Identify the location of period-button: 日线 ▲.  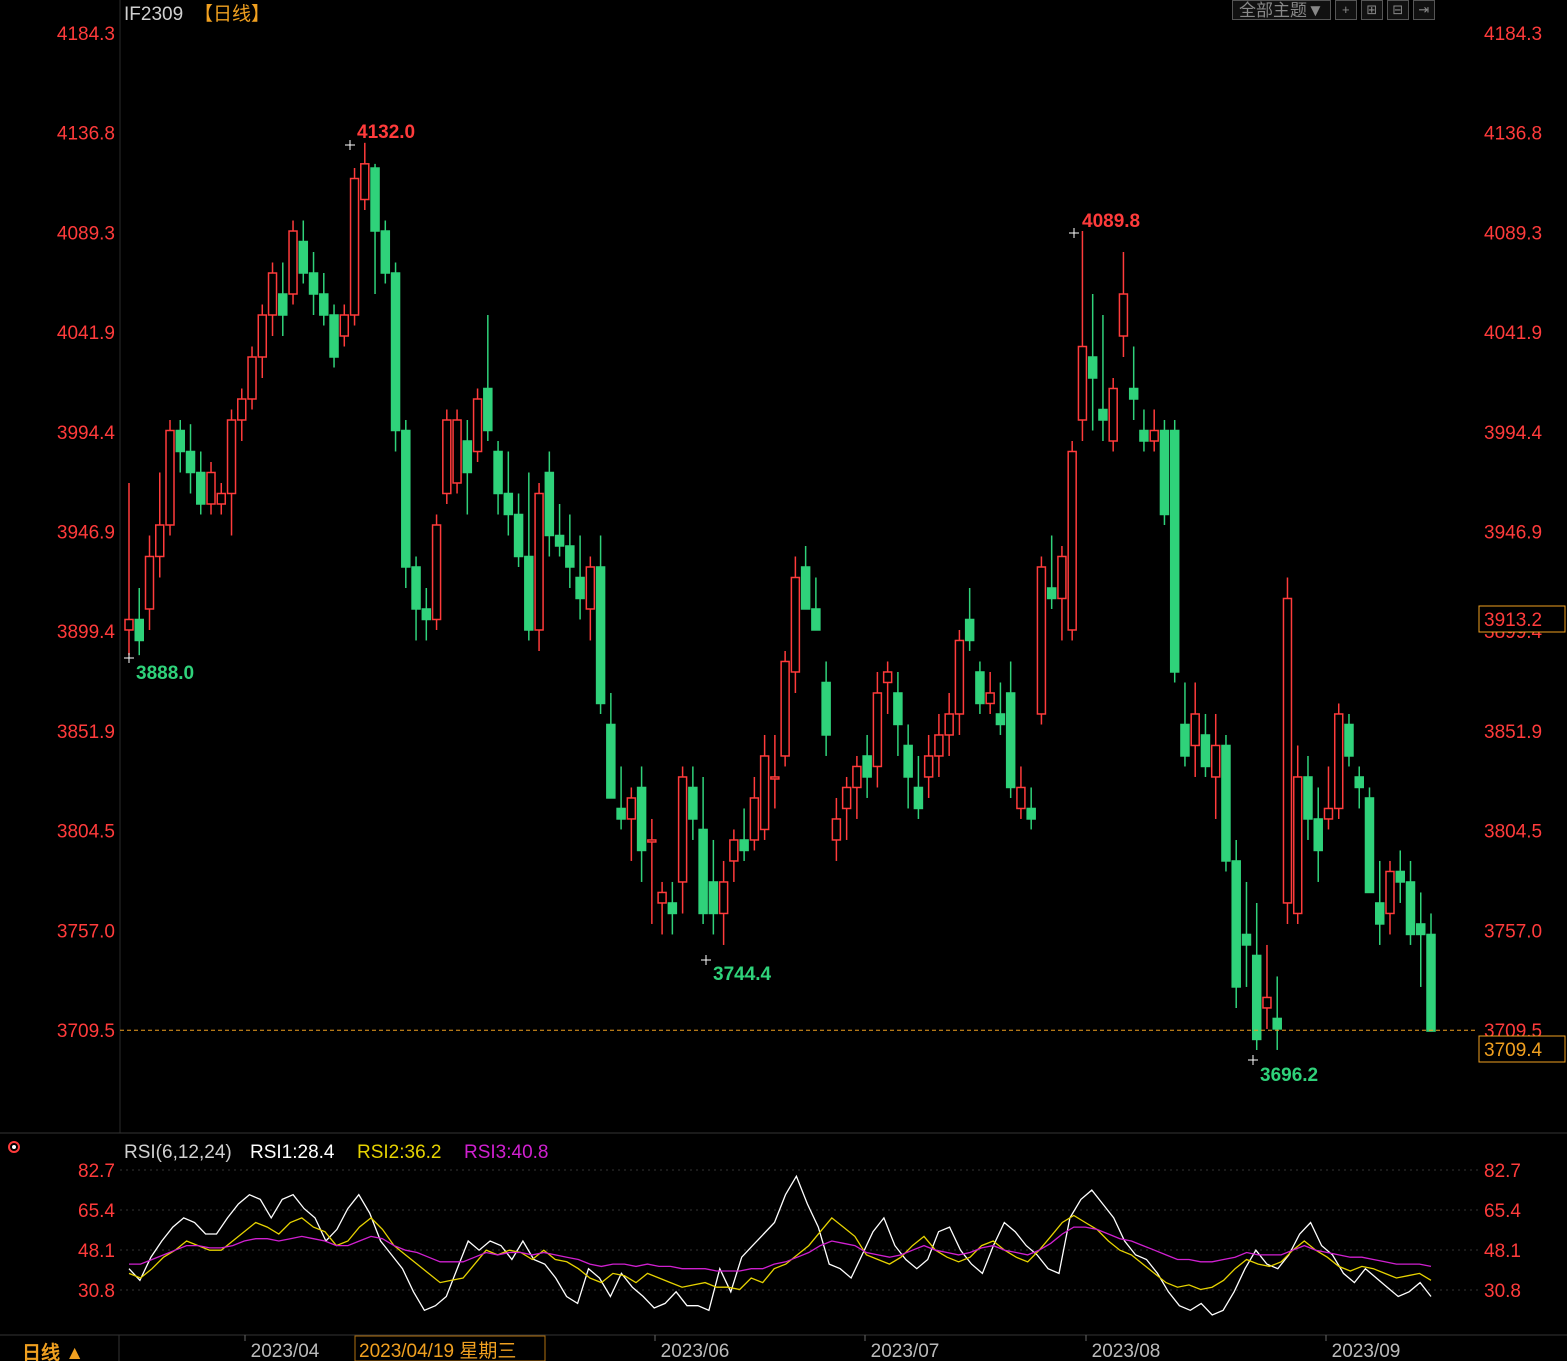
(53, 1351).